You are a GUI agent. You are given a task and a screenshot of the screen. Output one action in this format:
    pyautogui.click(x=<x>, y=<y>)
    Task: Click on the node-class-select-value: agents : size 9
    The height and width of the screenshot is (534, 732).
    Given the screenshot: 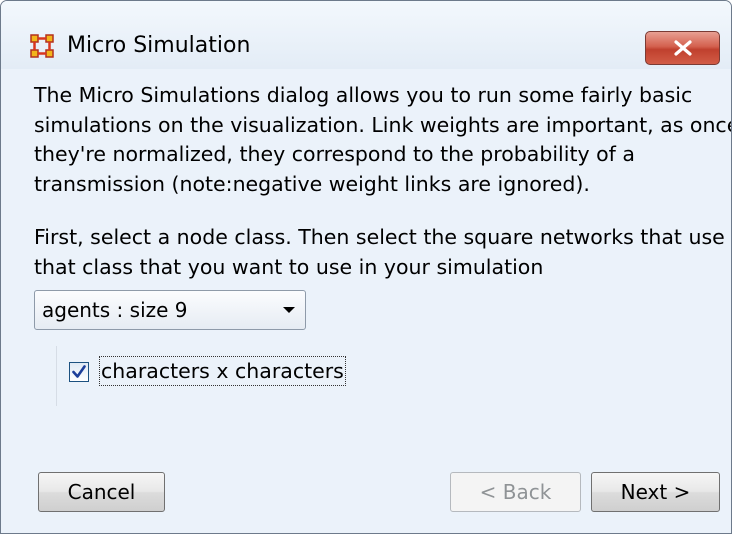 What is the action you would take?
    pyautogui.click(x=115, y=310)
    